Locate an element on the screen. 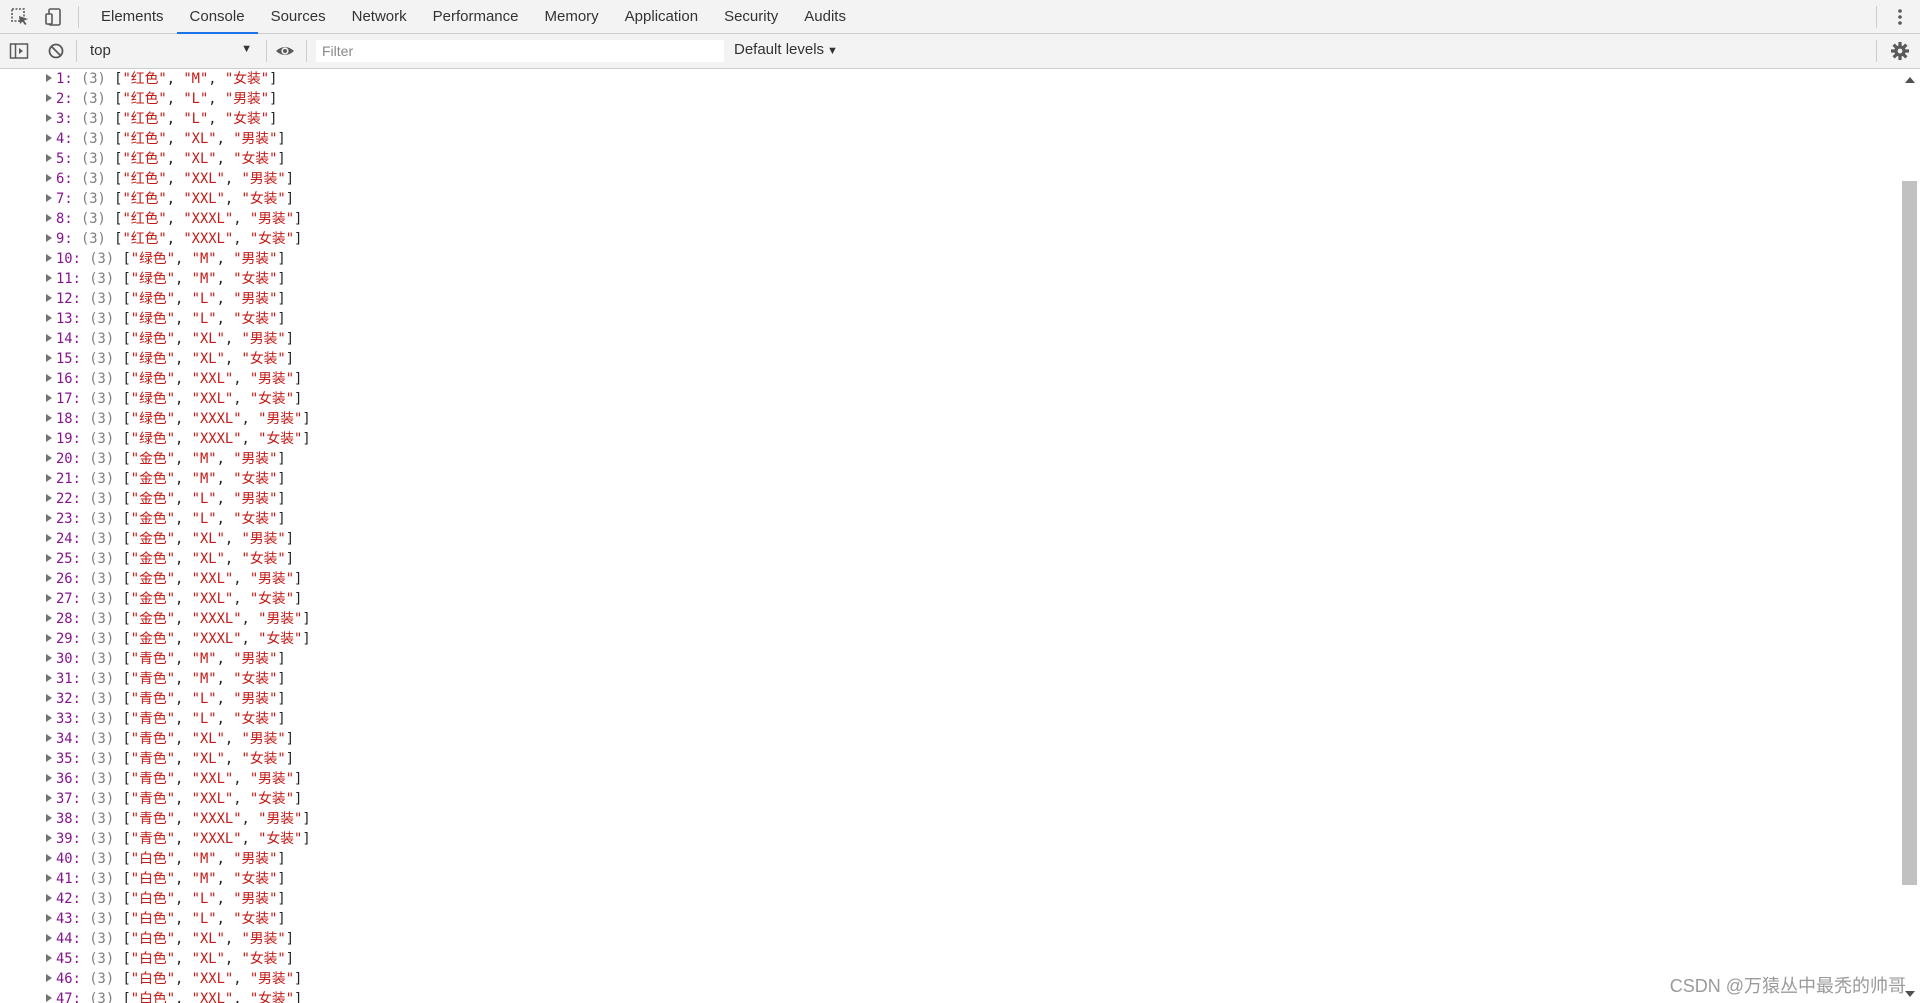 The image size is (1920, 1003). console-log-row: 4: (3) ["红色", "XL", "男装"] is located at coordinates (166, 139).